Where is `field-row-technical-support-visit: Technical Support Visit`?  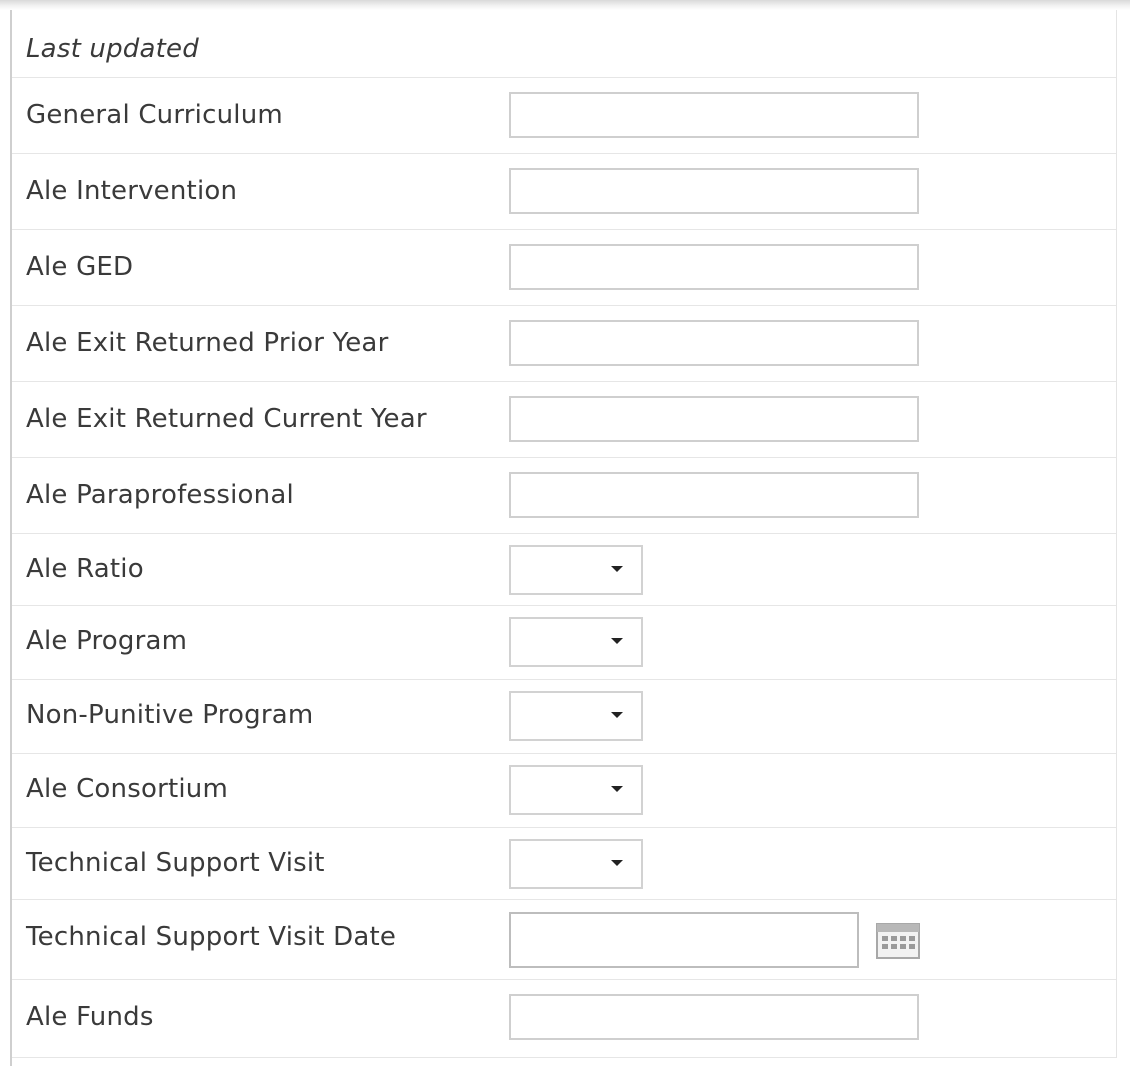
field-row-technical-support-visit: Technical Support Visit is located at coordinates (564, 864).